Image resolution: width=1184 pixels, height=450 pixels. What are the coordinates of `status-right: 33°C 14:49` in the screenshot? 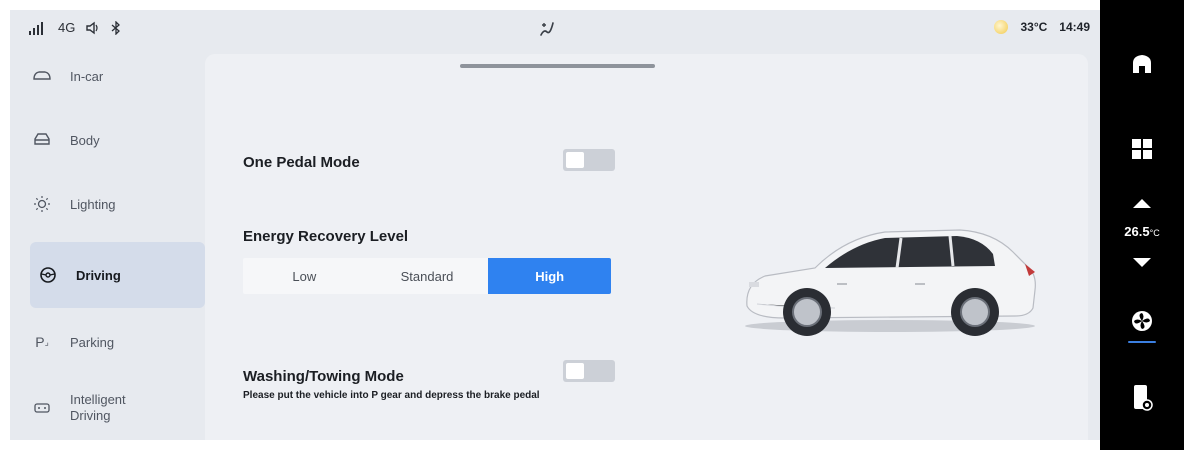 It's located at (1042, 27).